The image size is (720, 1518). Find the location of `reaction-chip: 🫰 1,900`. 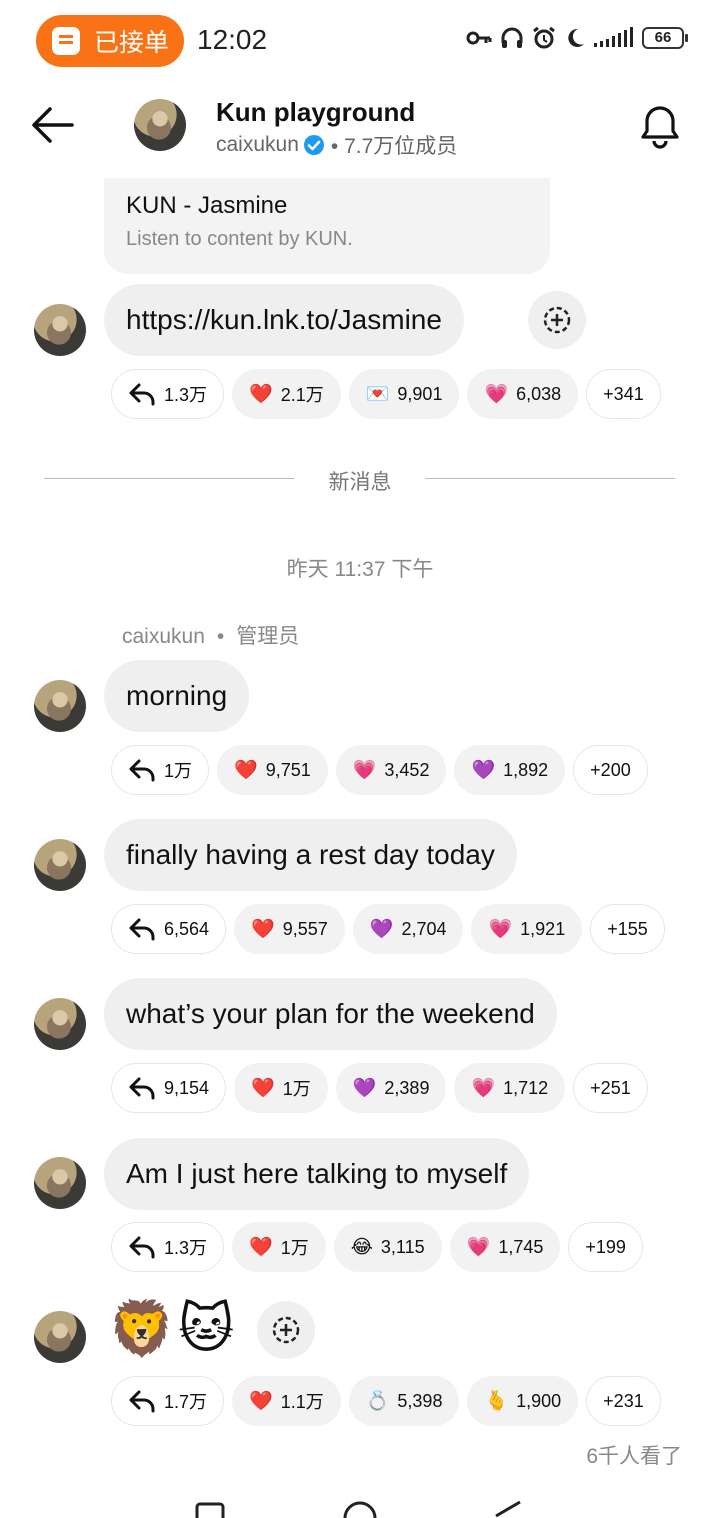

reaction-chip: 🫰 1,900 is located at coordinates (523, 1401).